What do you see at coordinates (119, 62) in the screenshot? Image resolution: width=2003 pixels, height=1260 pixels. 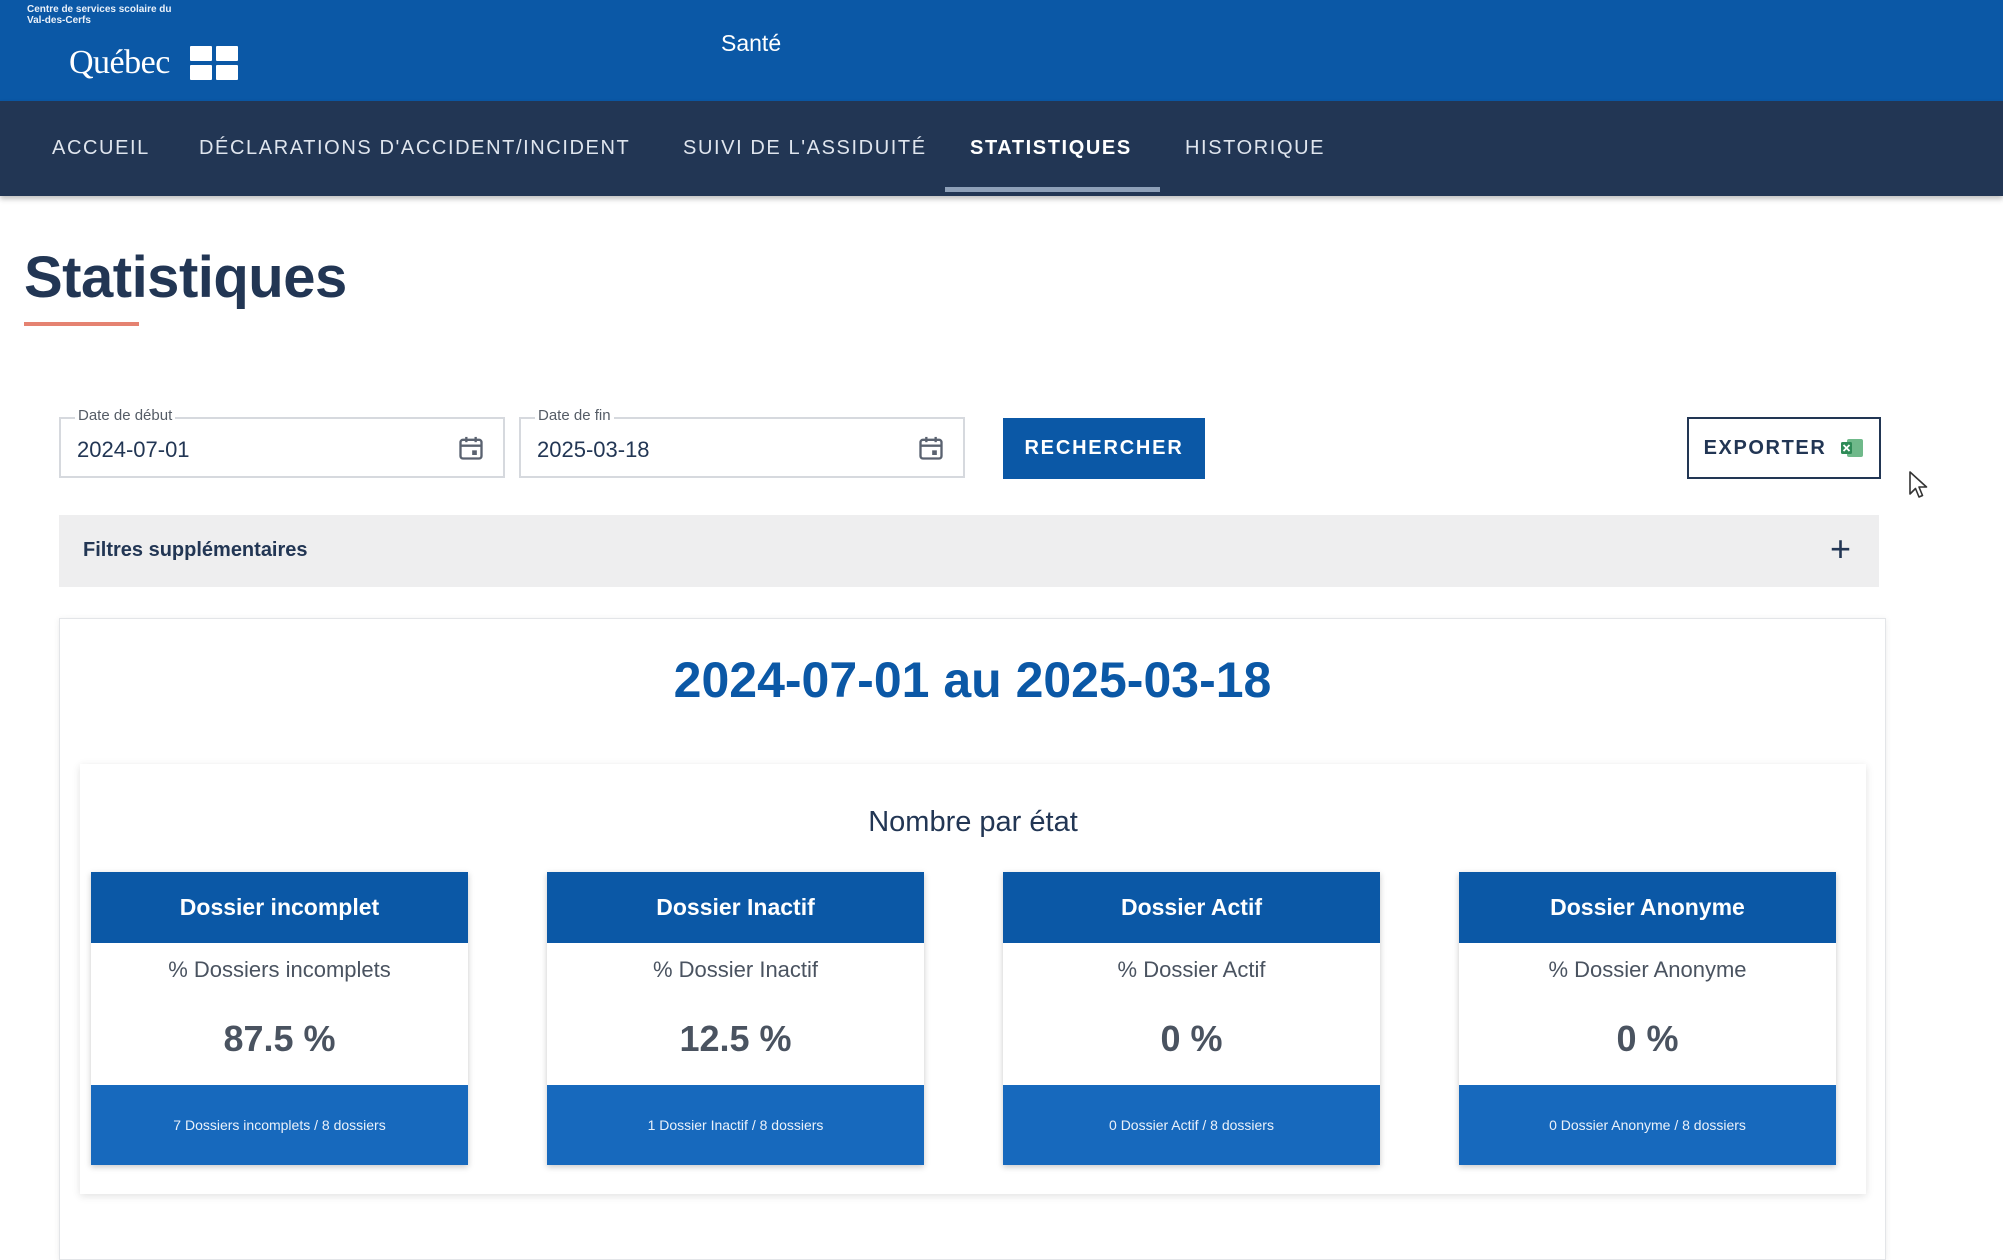 I see `logo-quebec-text: Québec` at bounding box center [119, 62].